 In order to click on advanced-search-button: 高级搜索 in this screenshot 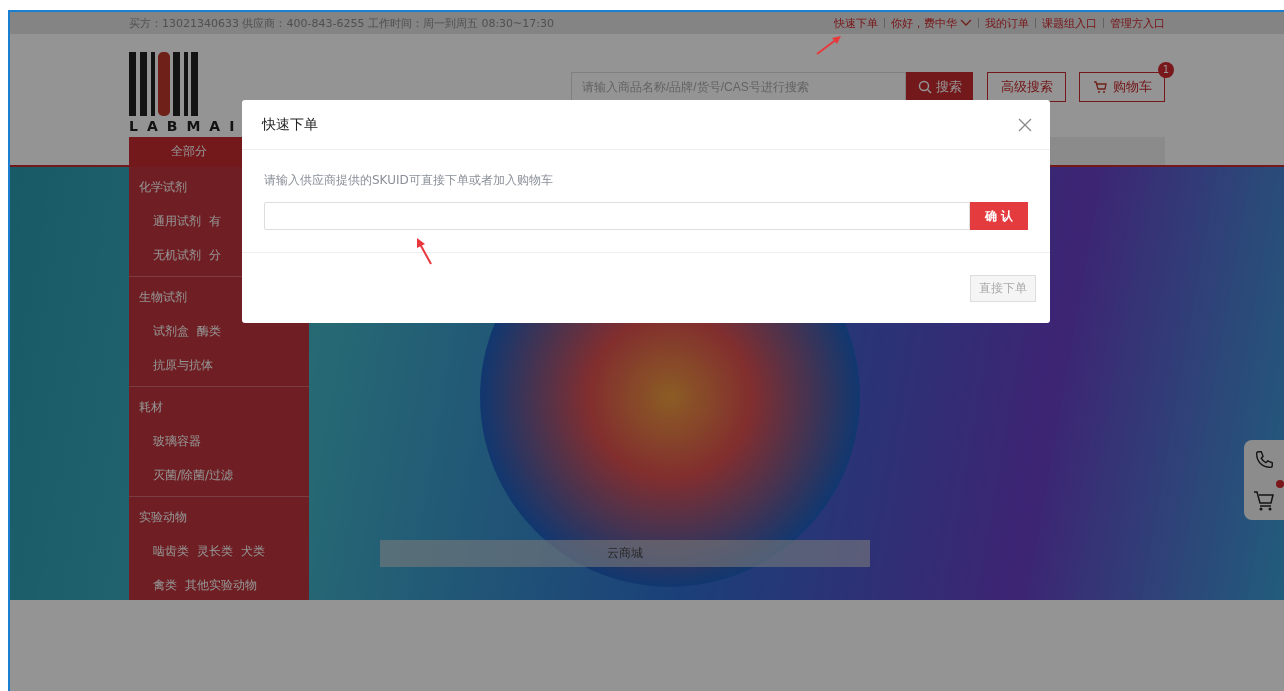, I will do `click(1026, 87)`.